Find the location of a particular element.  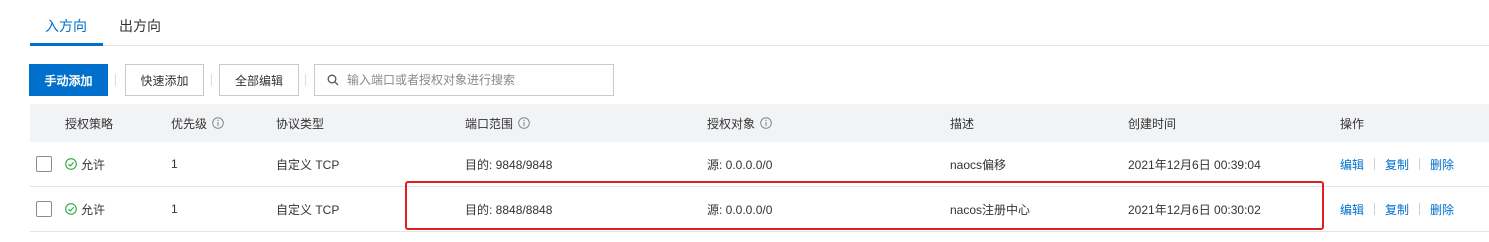

search-box is located at coordinates (464, 80).